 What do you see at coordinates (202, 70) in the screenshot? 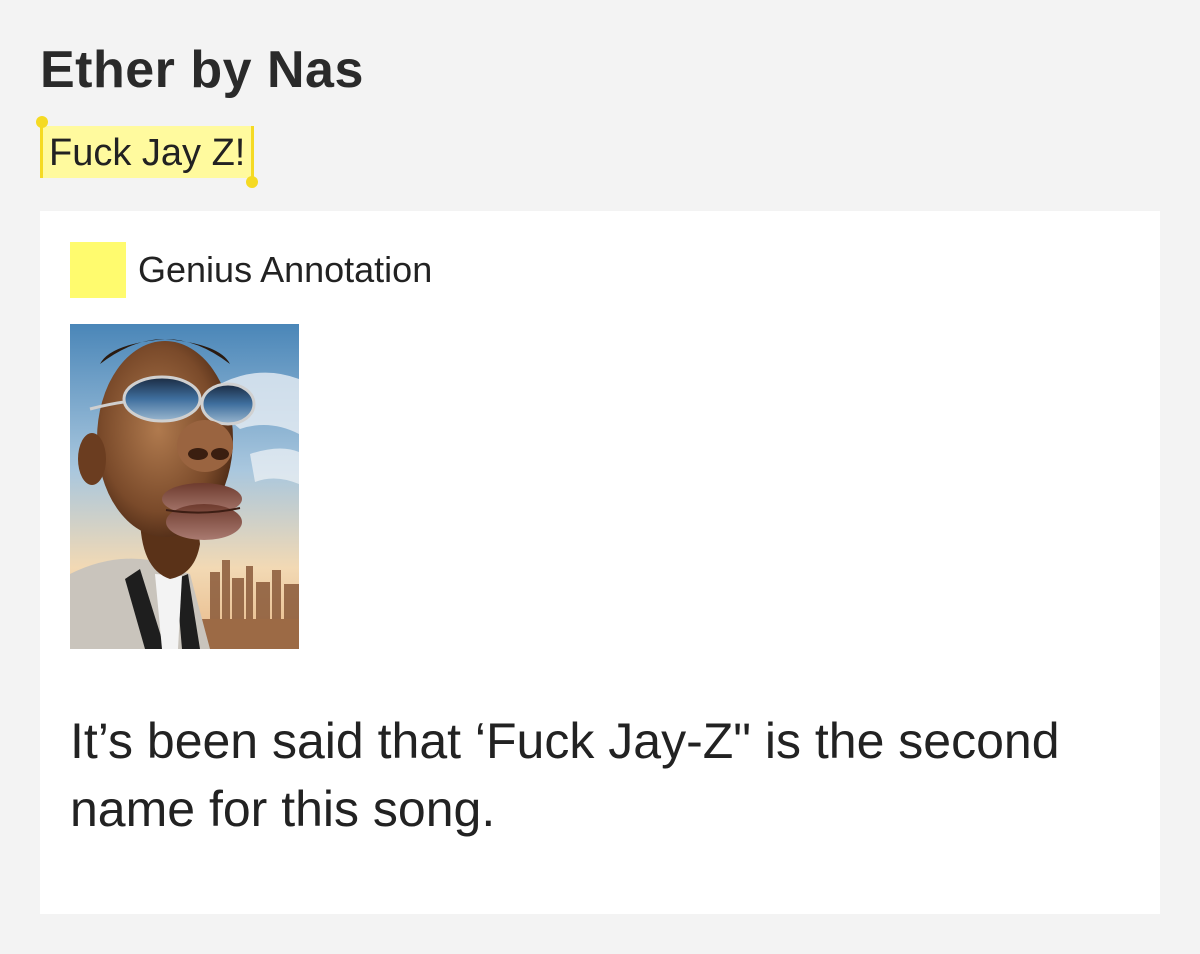
I see `page-title: Ether by Nas` at bounding box center [202, 70].